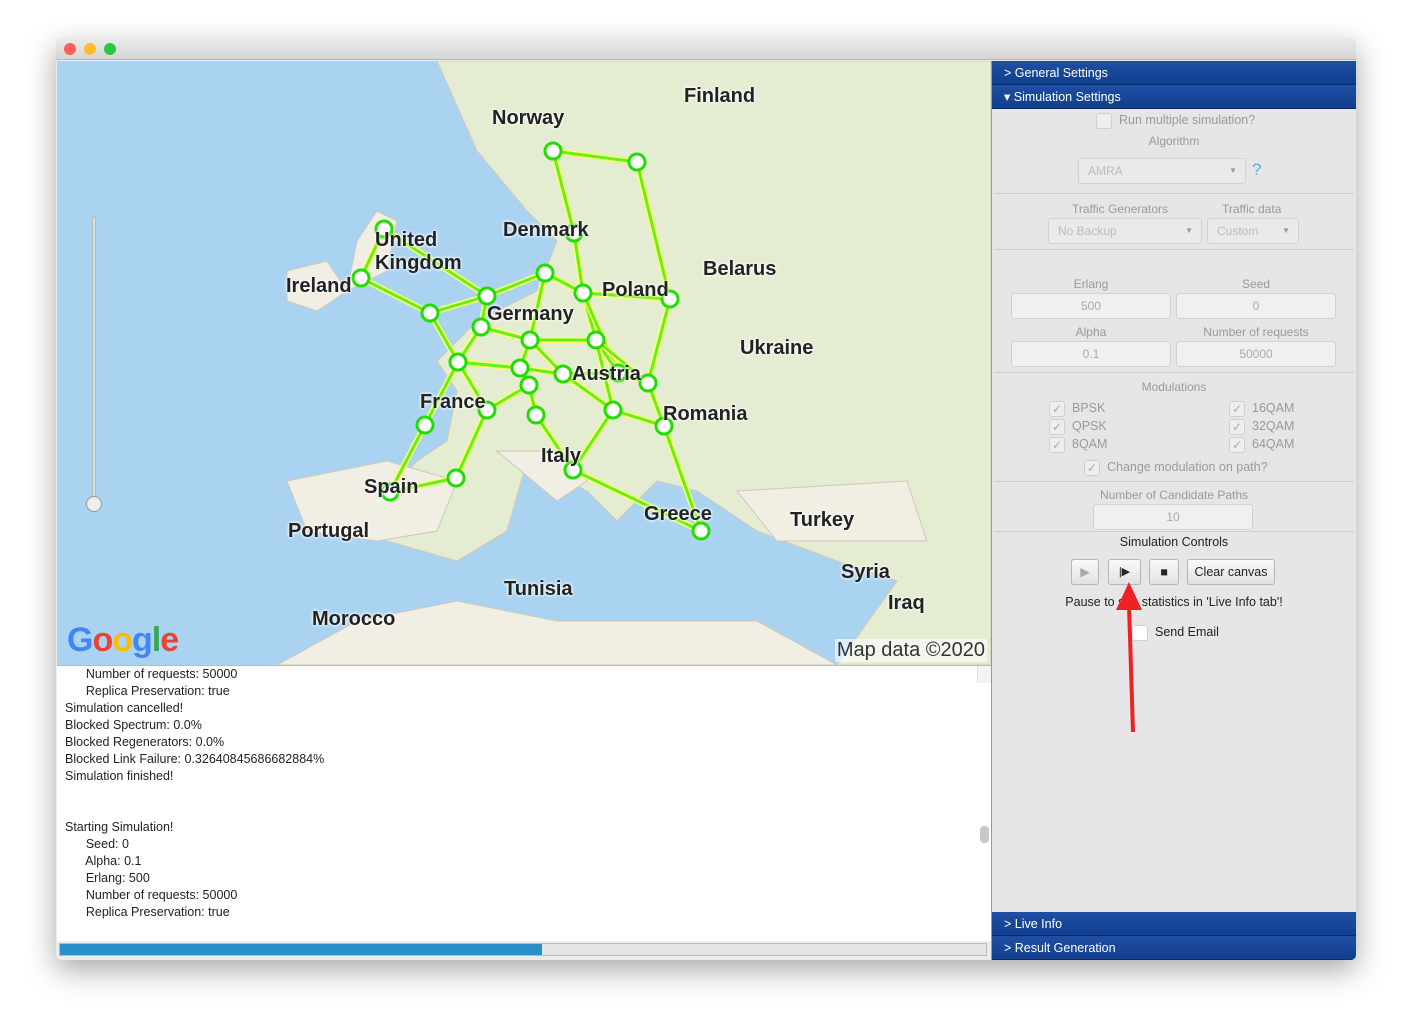 The width and height of the screenshot is (1412, 1034). I want to click on map-attribution: Map data ©2020, so click(910, 650).